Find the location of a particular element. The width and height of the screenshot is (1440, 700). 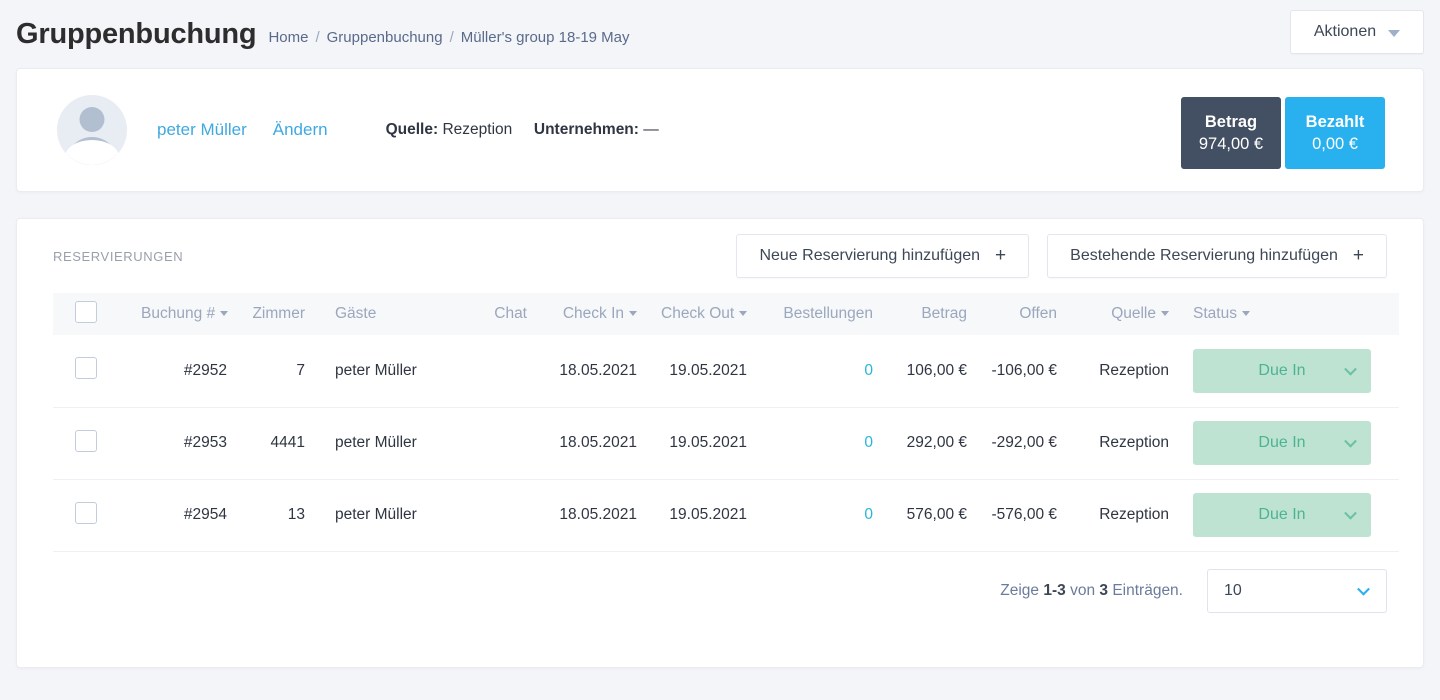

cell-chat is located at coordinates (503, 443).